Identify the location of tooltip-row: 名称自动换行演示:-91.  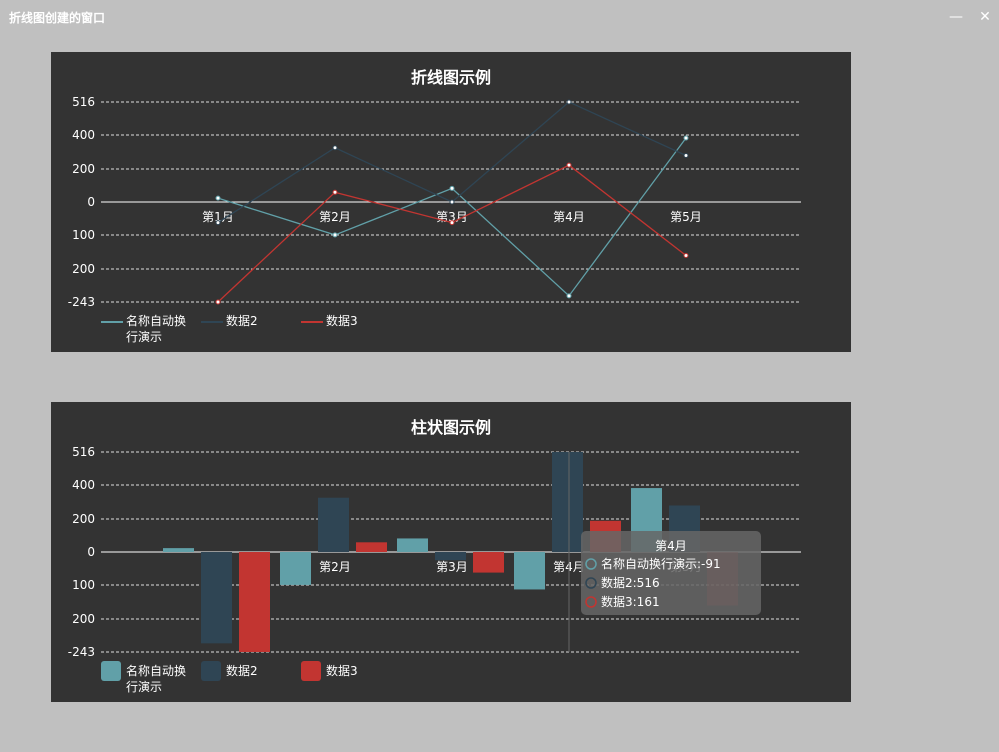
(661, 563).